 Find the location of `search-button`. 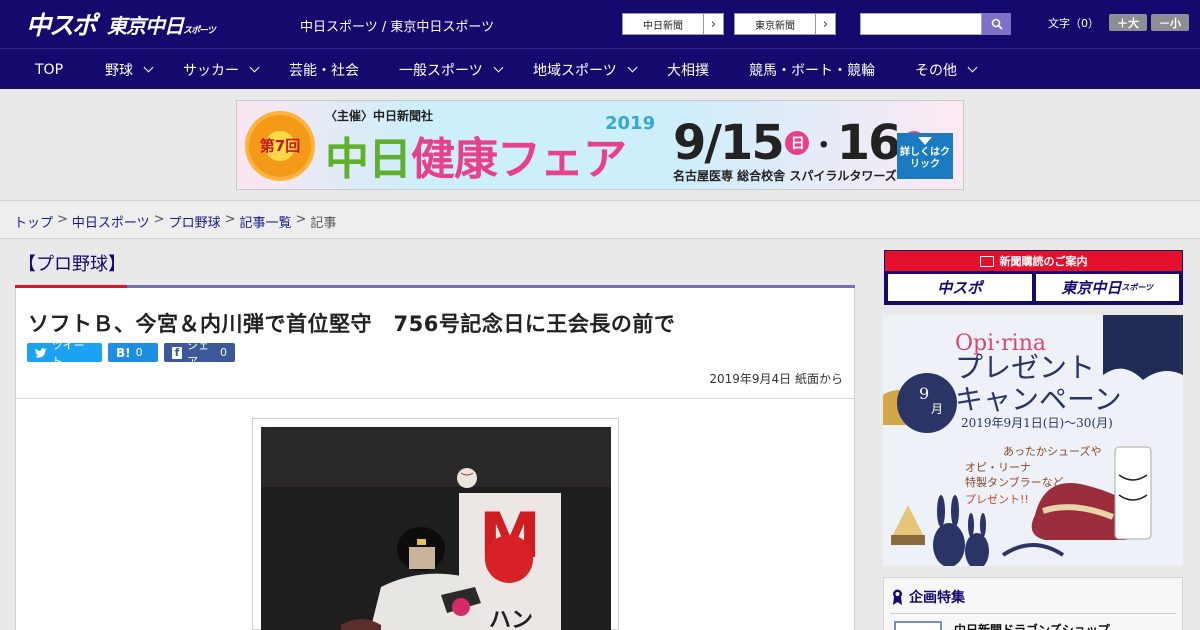

search-button is located at coordinates (996, 24).